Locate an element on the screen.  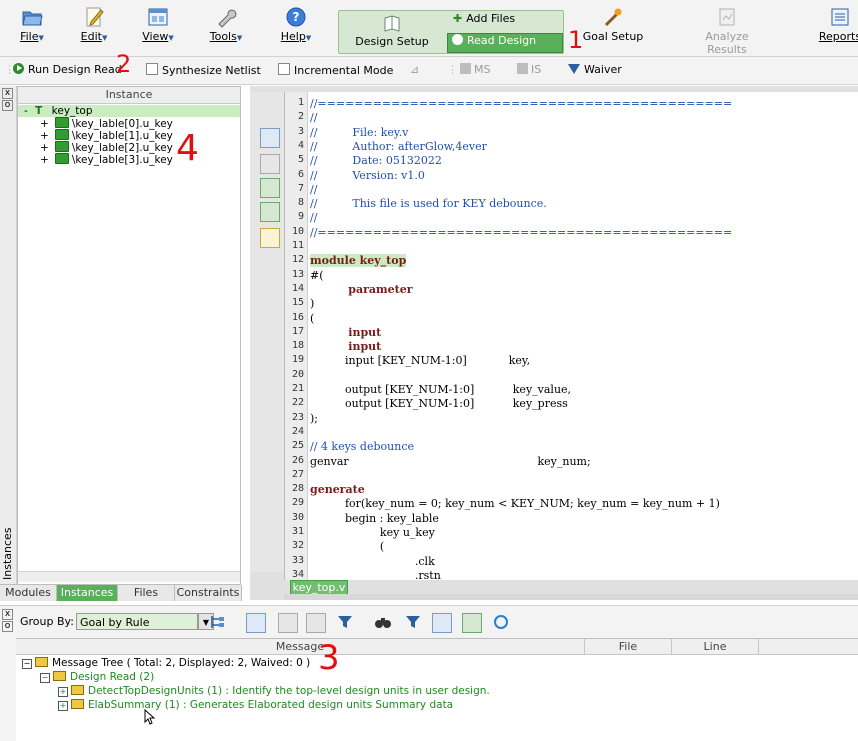
is-icon is located at coordinates (316, 623).